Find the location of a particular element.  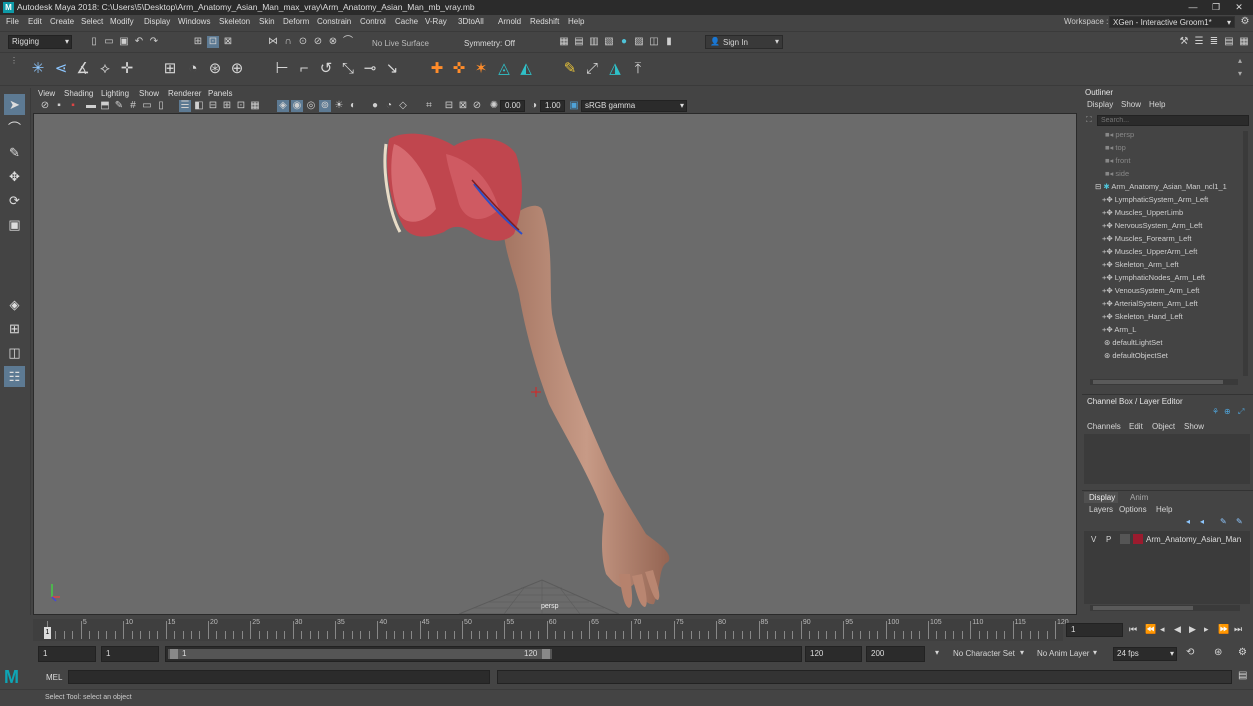

outliner-toggle-icon: ▦ is located at coordinates (1244, 42).